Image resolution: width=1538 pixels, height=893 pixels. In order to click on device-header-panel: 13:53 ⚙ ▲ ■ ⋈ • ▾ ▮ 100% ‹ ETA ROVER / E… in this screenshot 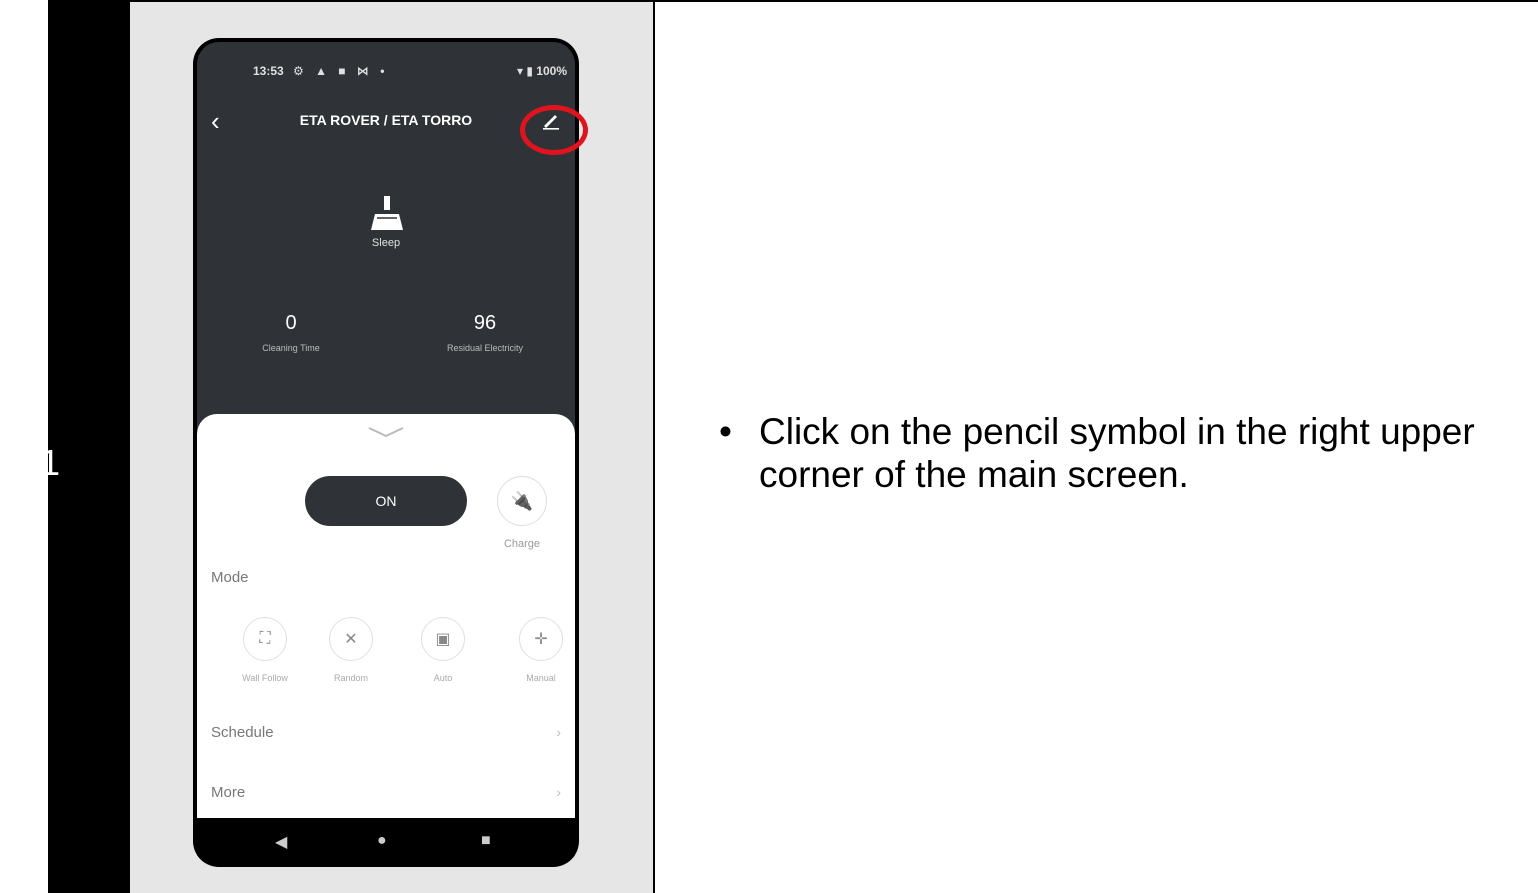, I will do `click(386, 252)`.